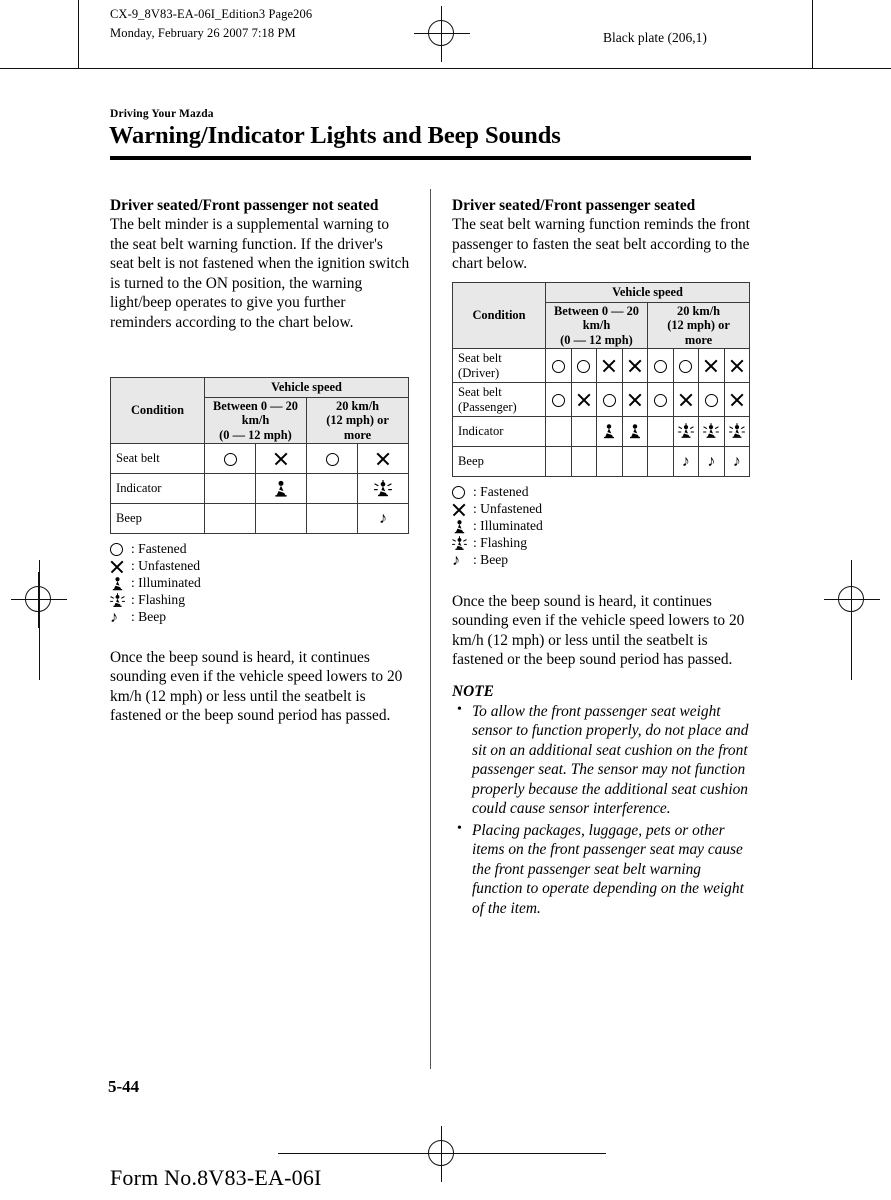 This screenshot has width=891, height=1200. Describe the element at coordinates (78, 34) in the screenshot. I see `crop-mark-top-left` at that location.